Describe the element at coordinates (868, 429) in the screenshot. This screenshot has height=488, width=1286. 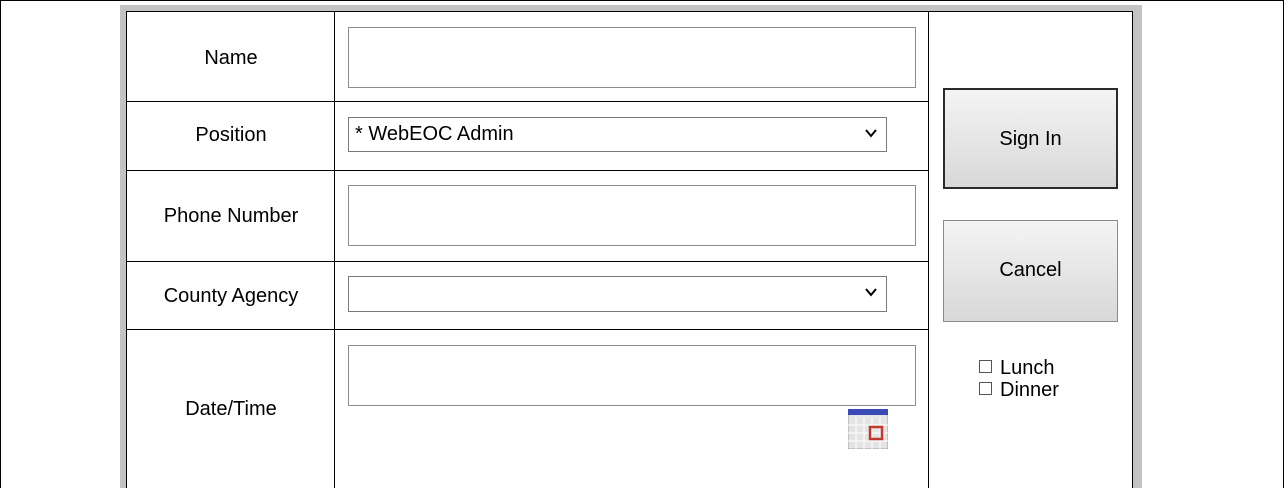
I see `calendar-icon` at that location.